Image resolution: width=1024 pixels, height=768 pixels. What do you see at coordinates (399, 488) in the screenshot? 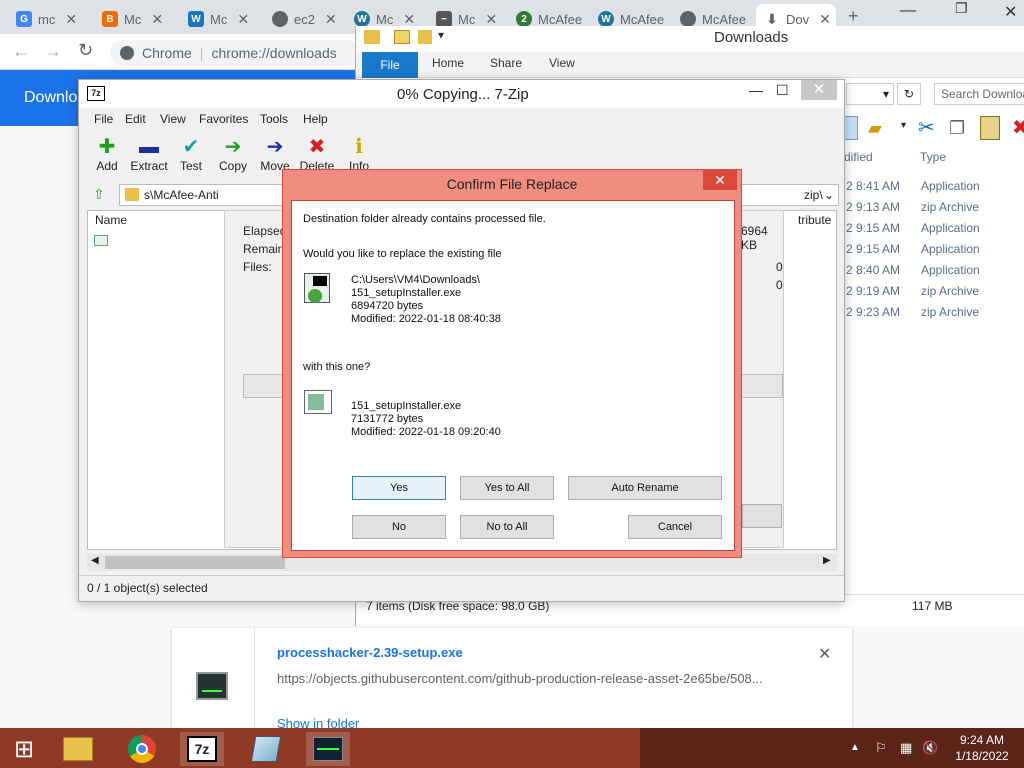
I see `yes-button: Yes` at bounding box center [399, 488].